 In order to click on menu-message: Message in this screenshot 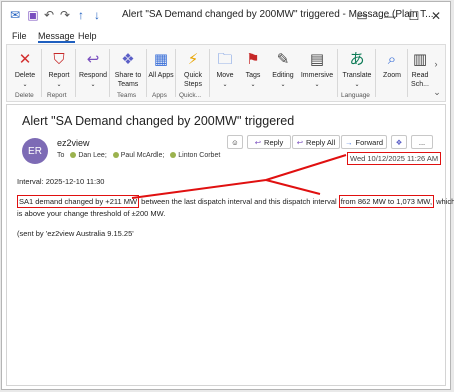, I will do `click(56, 37)`.